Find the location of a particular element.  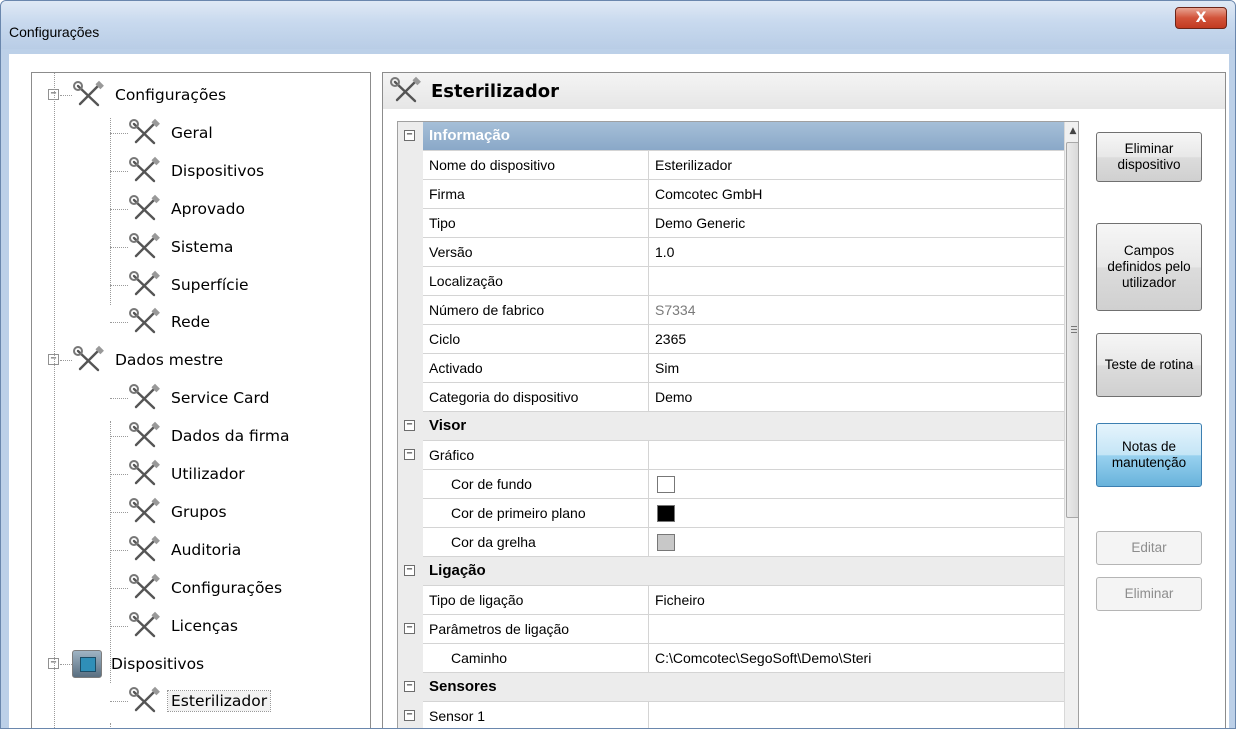

property-name: Nome do dispositivo is located at coordinates (536, 165).